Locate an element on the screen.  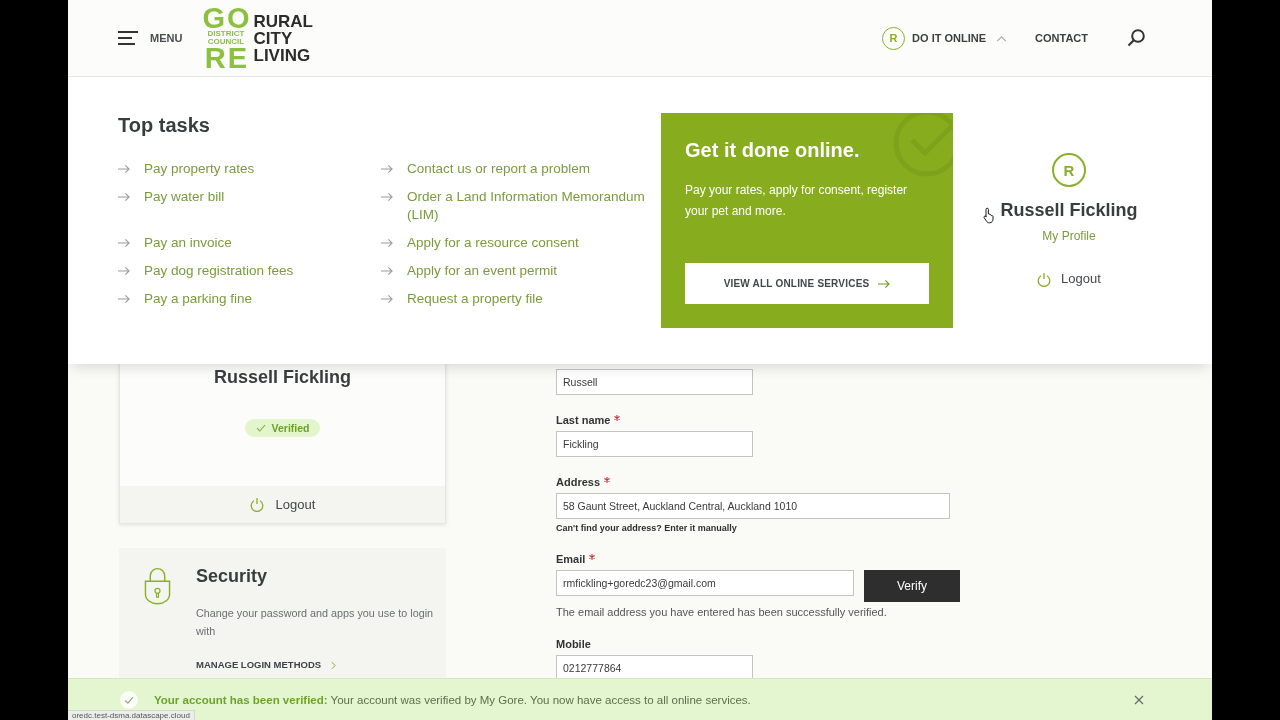
field-label: Address is located at coordinates (578, 482).